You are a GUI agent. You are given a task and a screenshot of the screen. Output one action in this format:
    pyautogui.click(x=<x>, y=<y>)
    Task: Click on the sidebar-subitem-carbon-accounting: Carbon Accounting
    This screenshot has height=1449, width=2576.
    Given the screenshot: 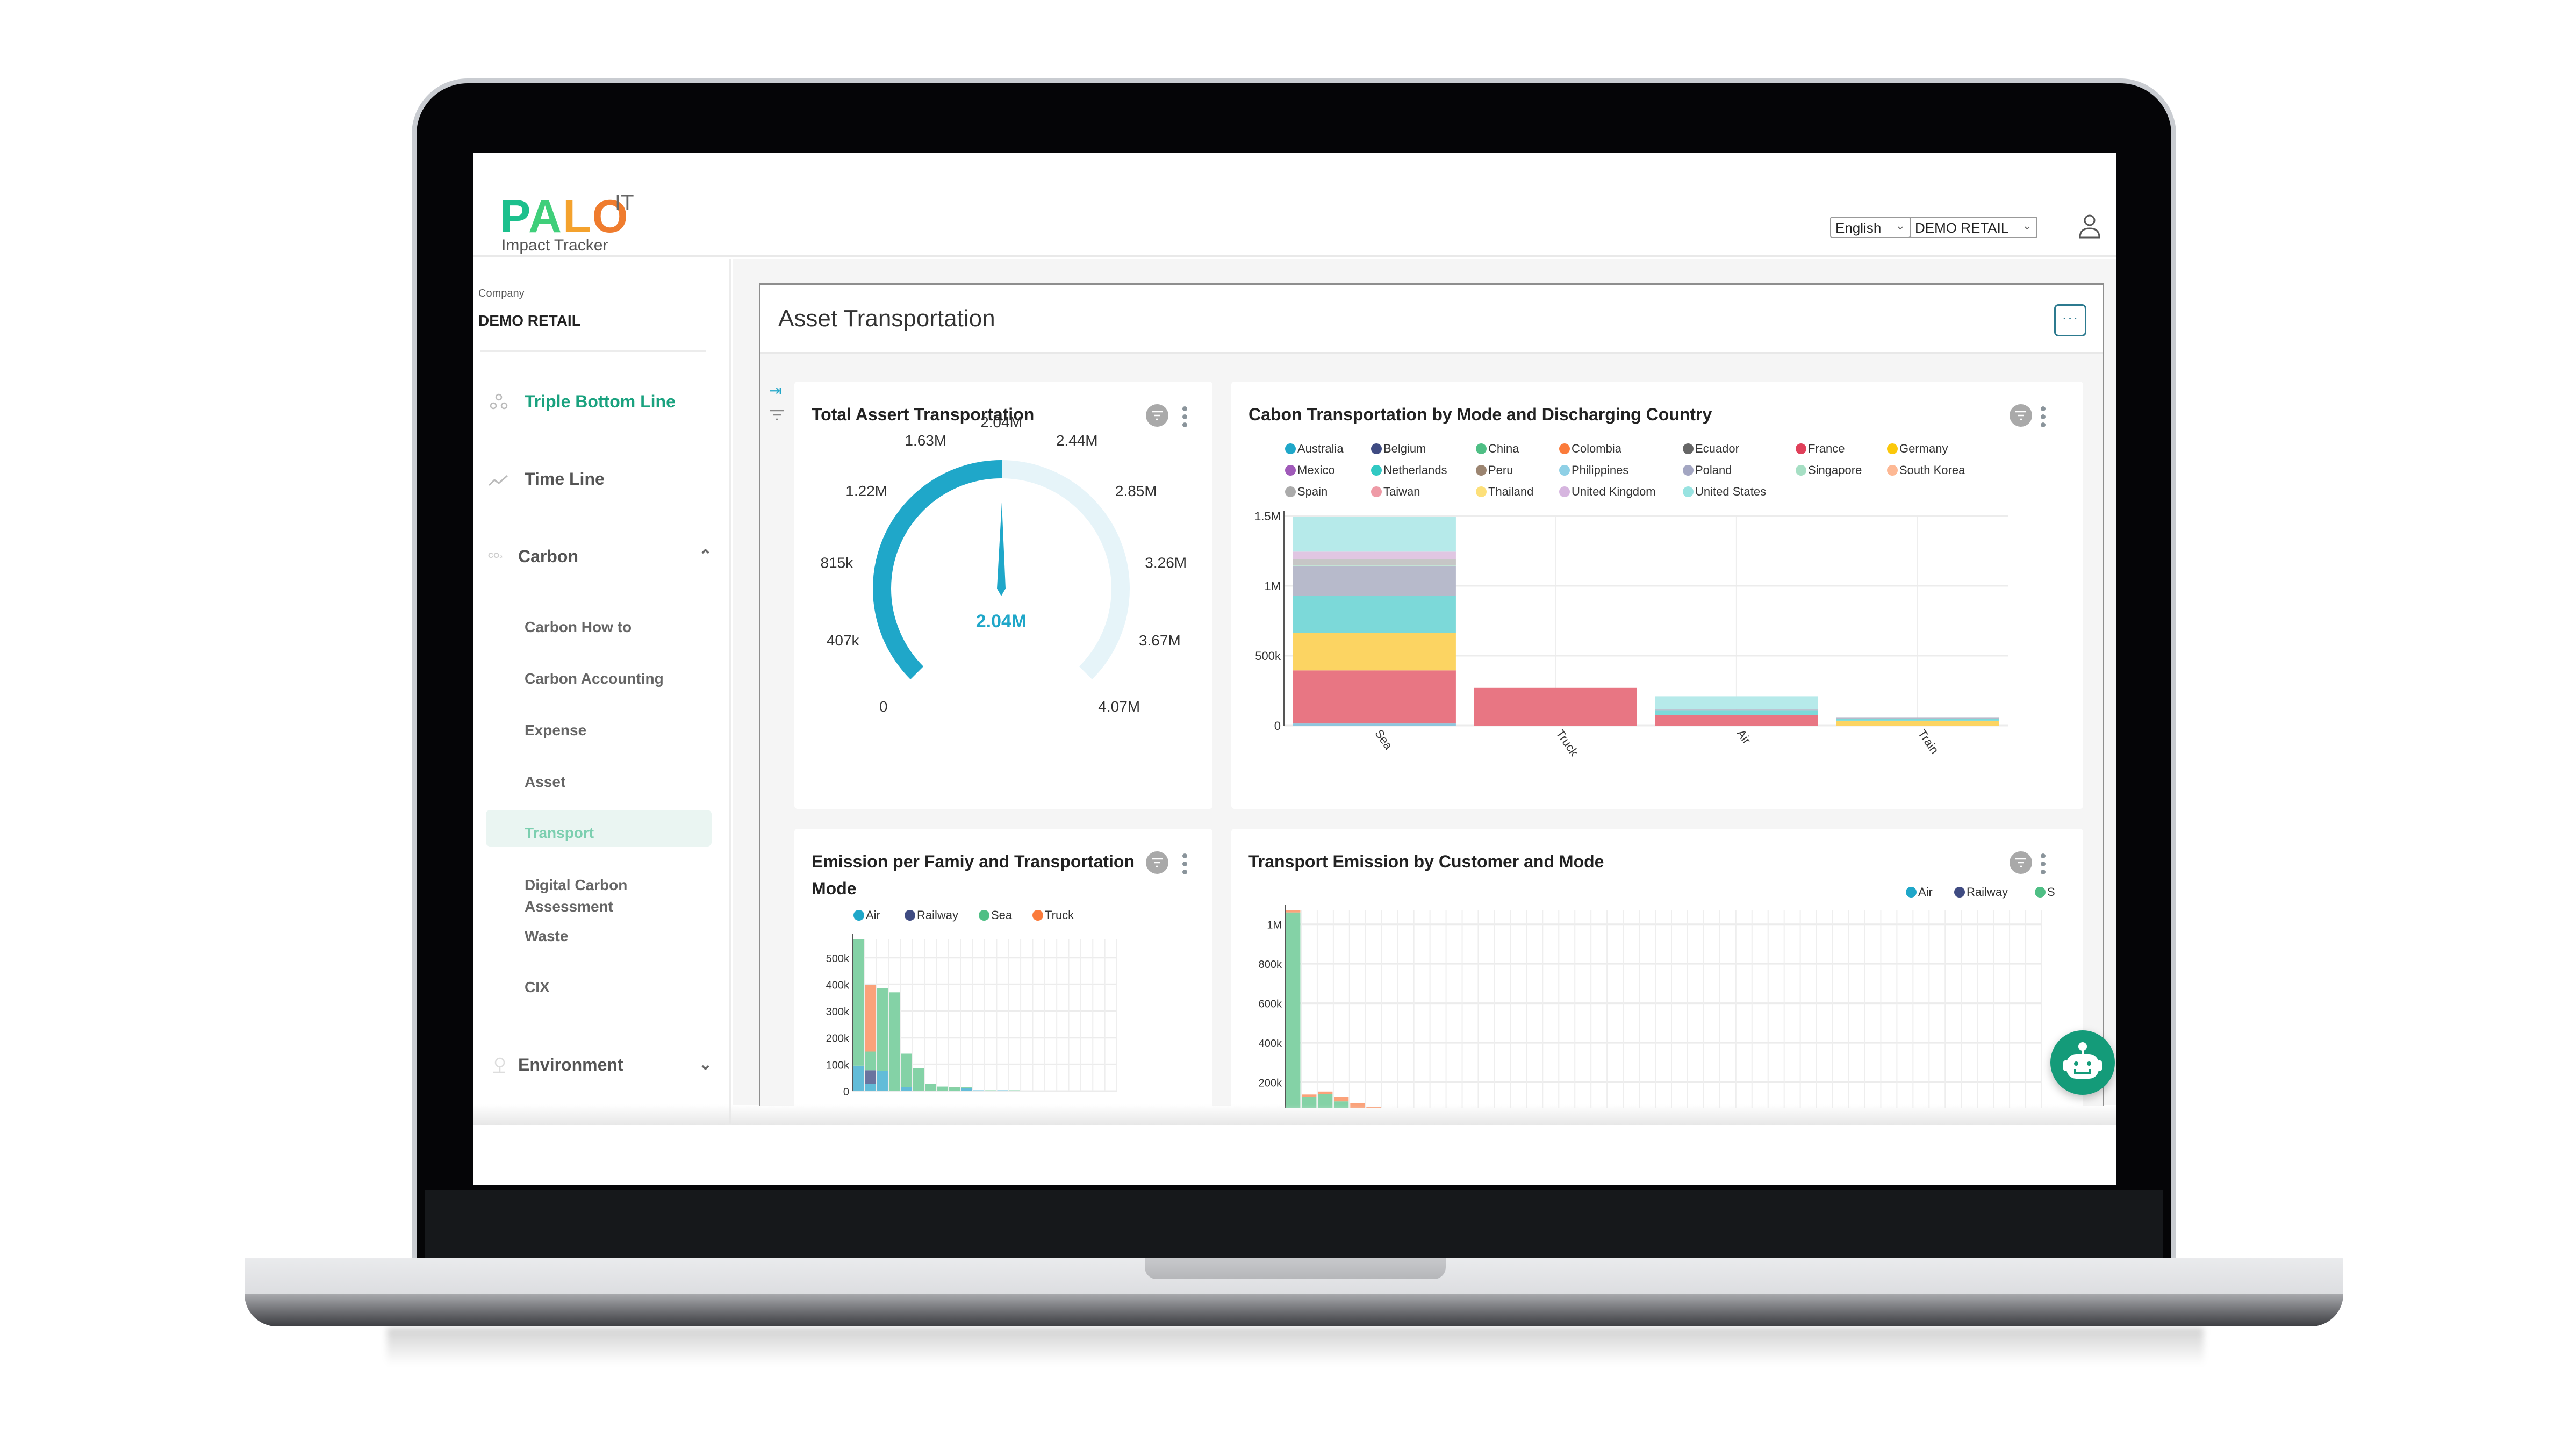 What is the action you would take?
    pyautogui.click(x=594, y=678)
    